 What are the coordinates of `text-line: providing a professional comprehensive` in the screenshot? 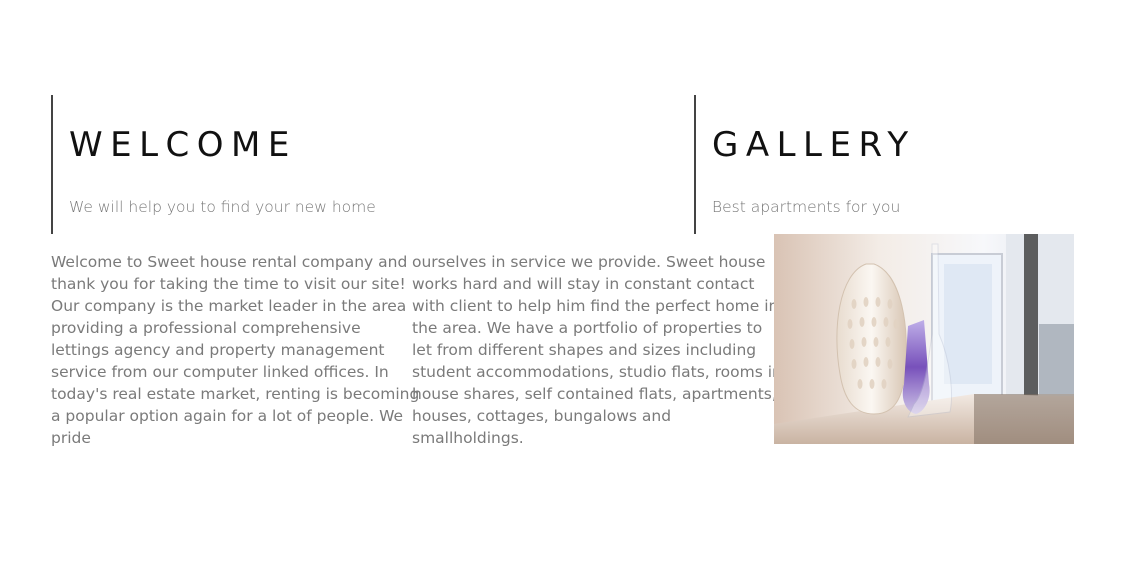 It's located at (206, 328).